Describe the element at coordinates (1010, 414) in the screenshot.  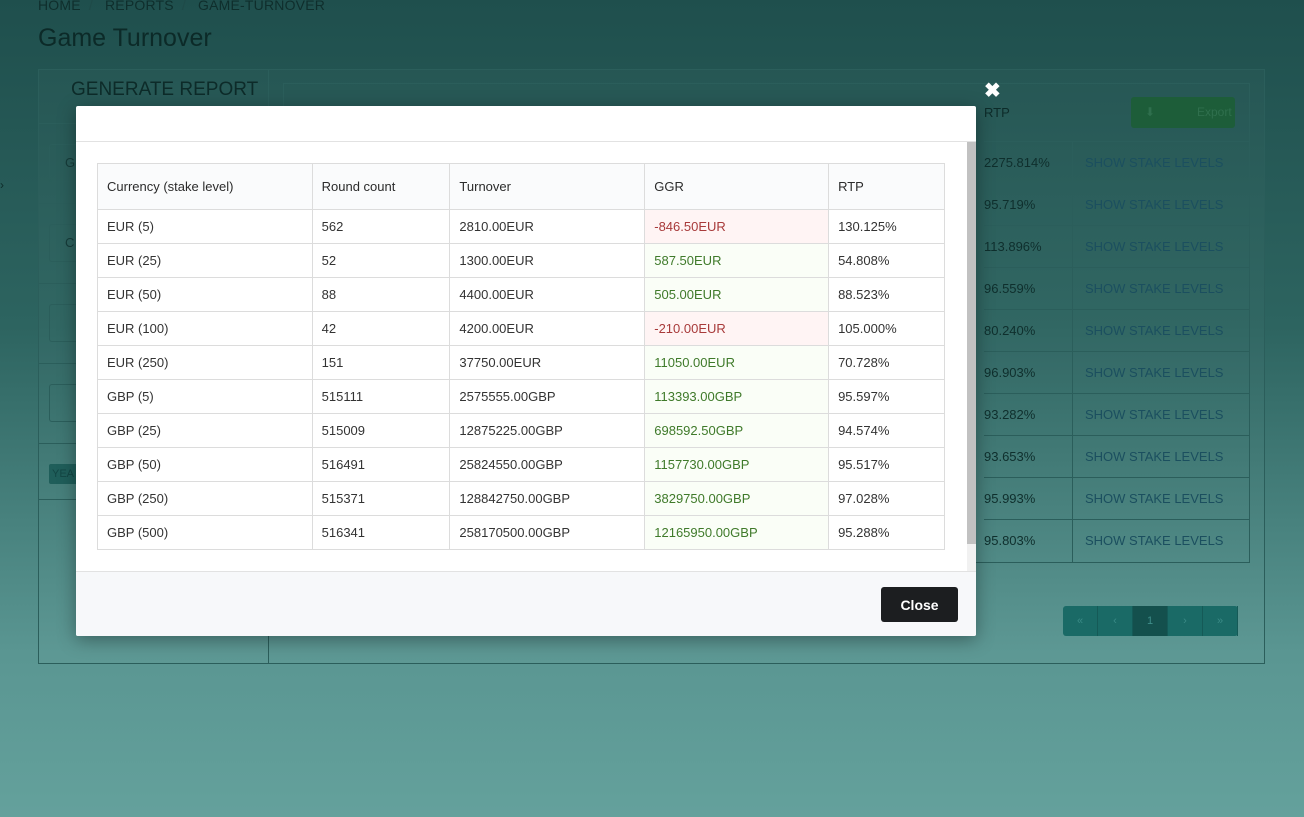
I see `rtp-value: 93.282%` at that location.